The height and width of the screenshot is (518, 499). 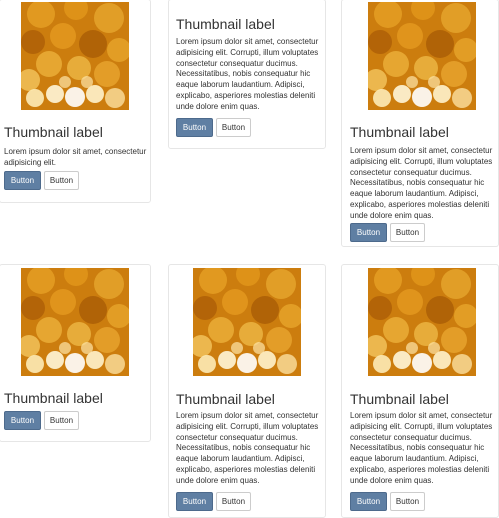 I want to click on thumbnail-card-4: Thumbnail label Button Button, so click(x=75, y=353).